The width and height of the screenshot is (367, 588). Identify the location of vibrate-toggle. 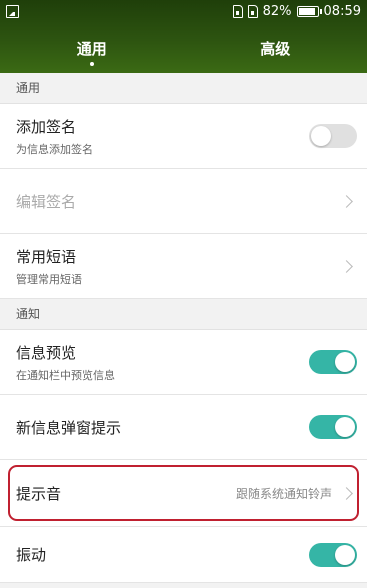
(333, 554).